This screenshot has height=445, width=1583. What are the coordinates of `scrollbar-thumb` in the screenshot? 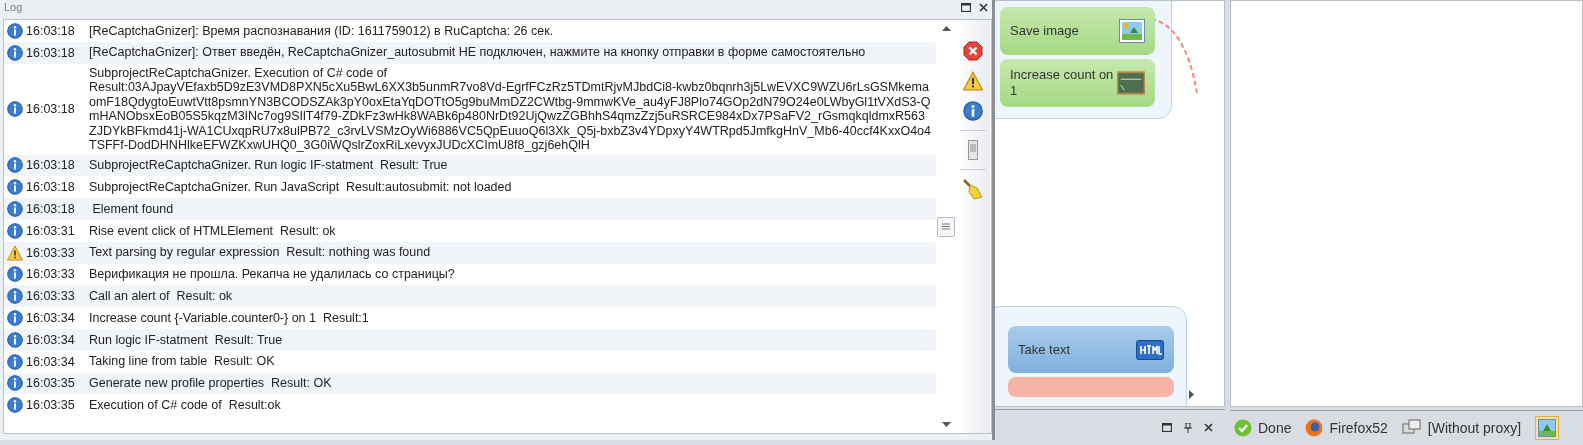 It's located at (946, 226).